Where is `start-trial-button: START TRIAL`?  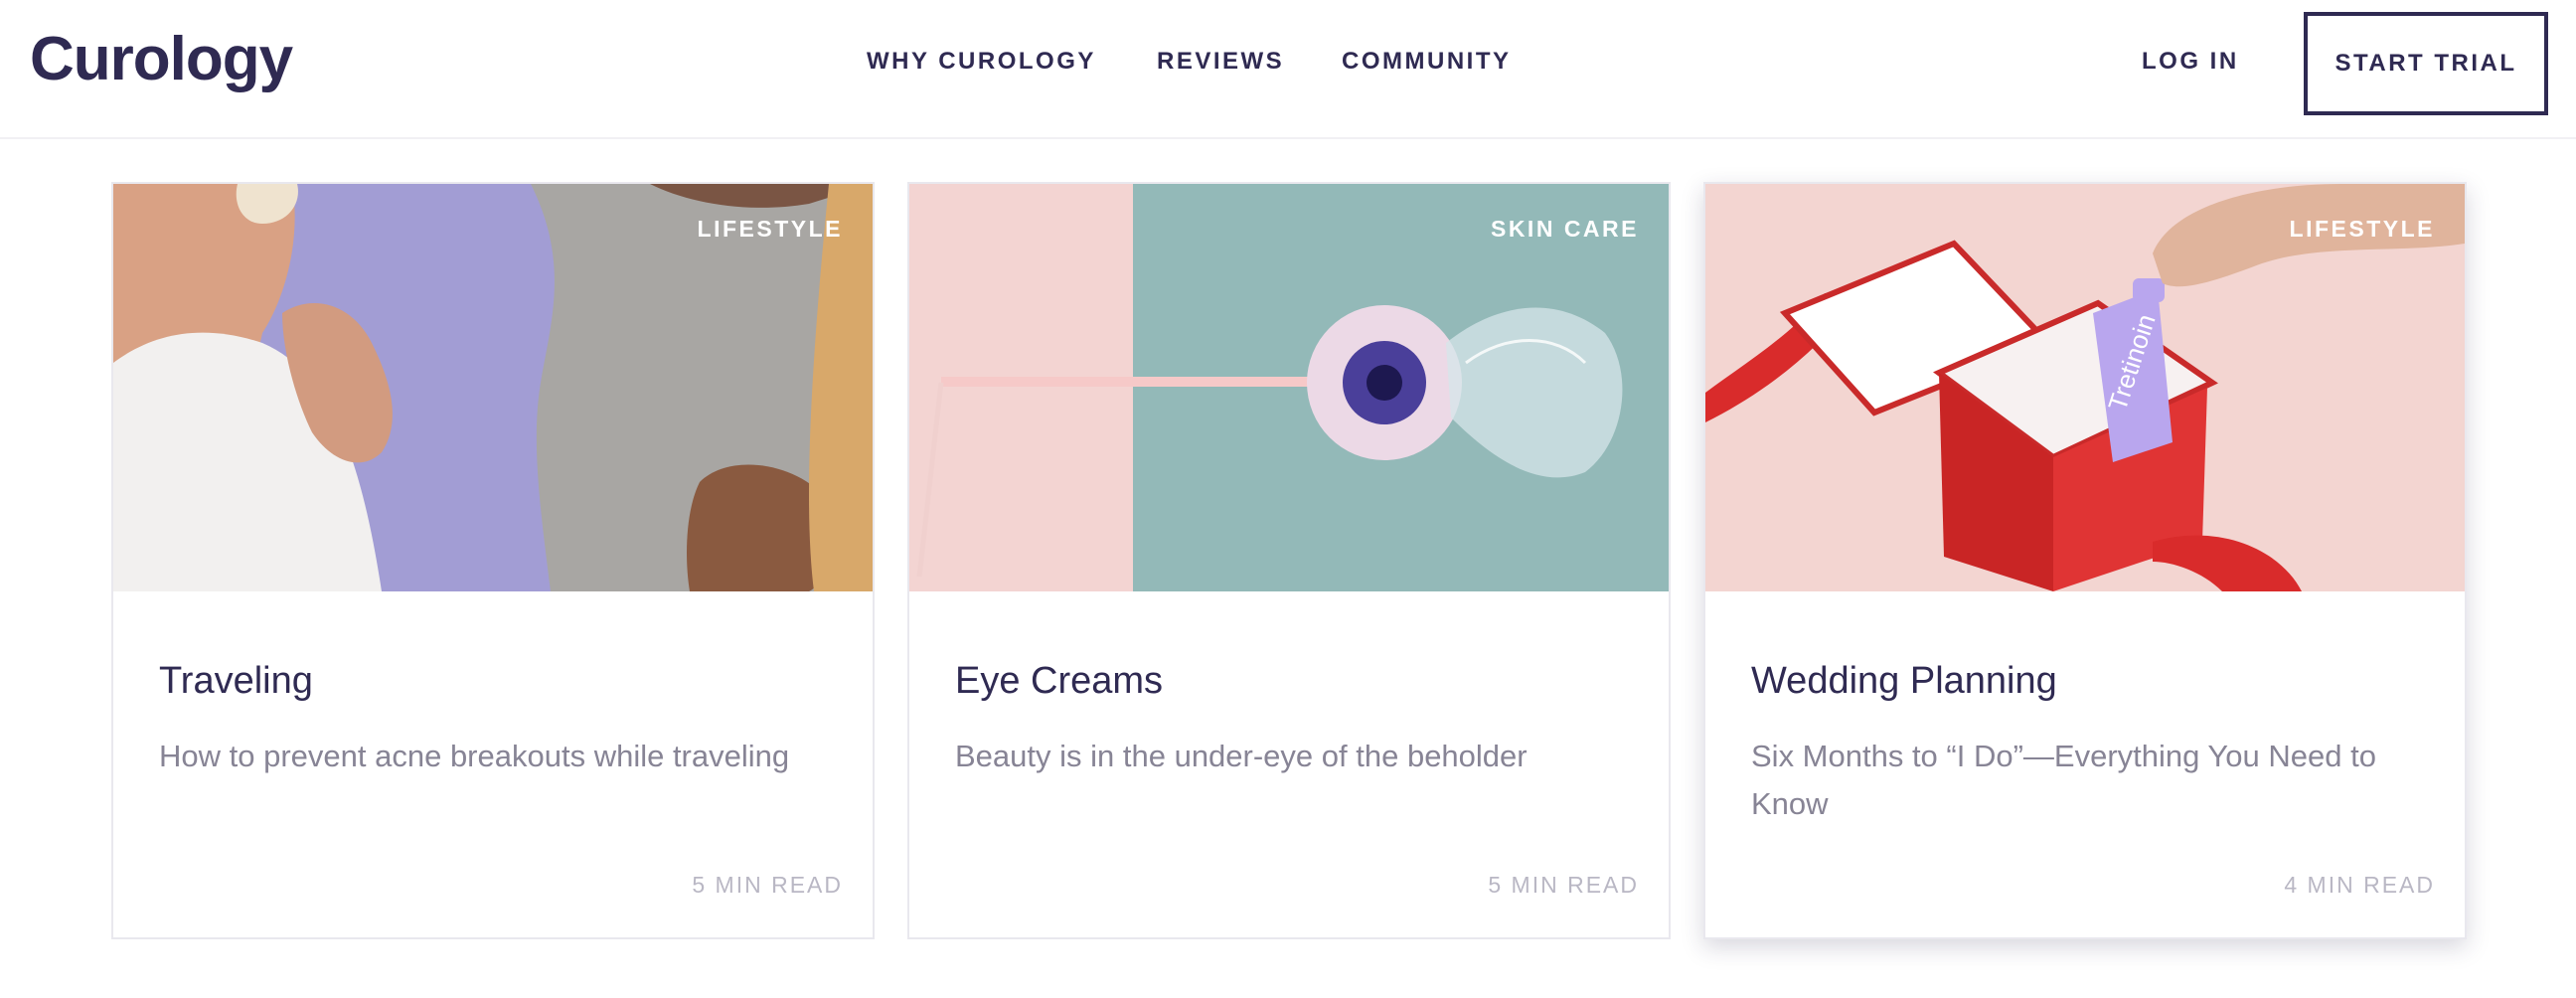
start-trial-button: START TRIAL is located at coordinates (2426, 63).